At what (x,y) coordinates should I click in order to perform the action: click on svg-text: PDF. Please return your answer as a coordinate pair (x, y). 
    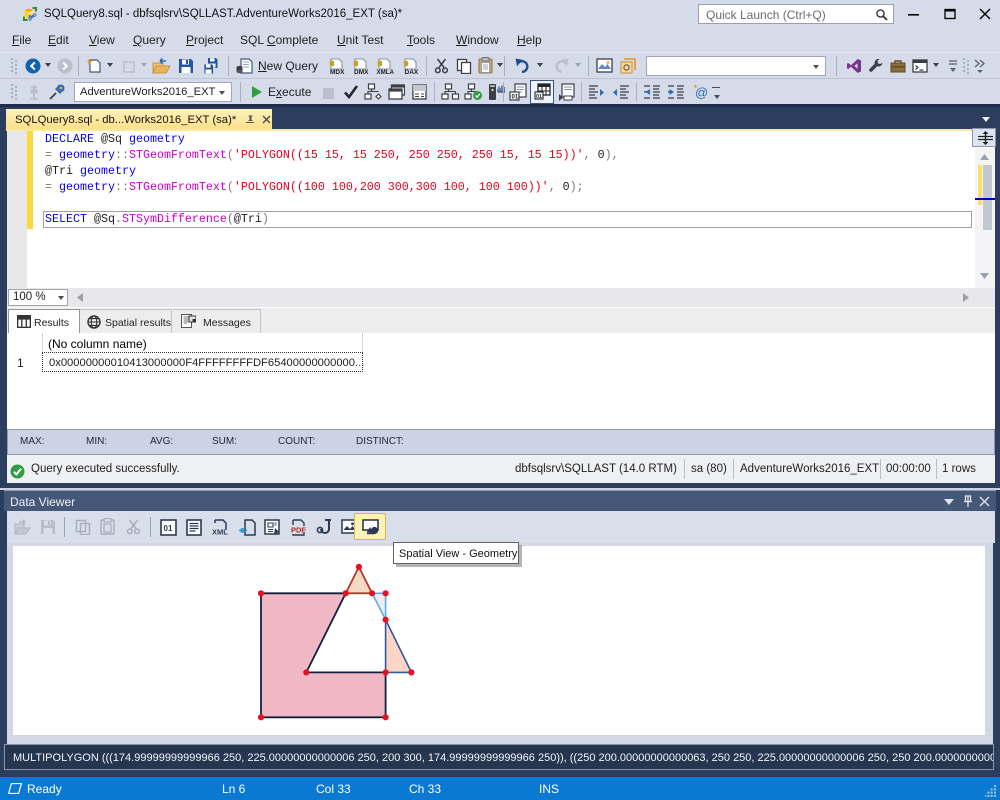
    Looking at the image, I should click on (298, 530).